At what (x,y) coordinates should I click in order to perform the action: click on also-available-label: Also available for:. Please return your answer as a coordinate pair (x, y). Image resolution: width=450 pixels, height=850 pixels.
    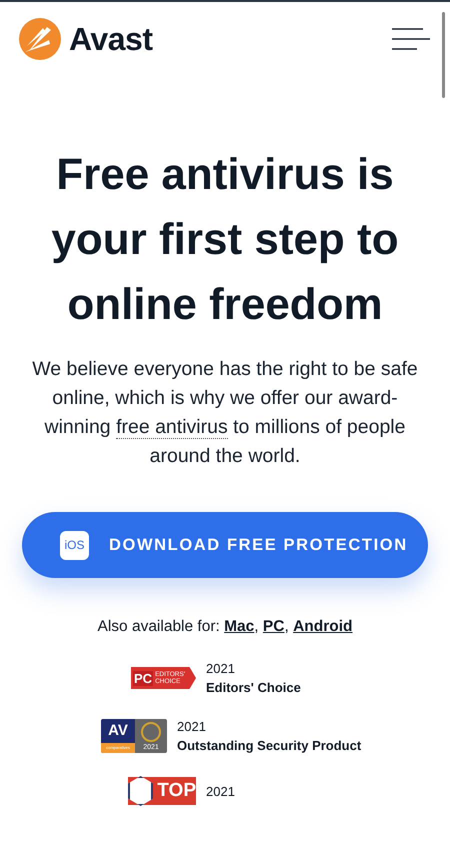
    Looking at the image, I should click on (159, 627).